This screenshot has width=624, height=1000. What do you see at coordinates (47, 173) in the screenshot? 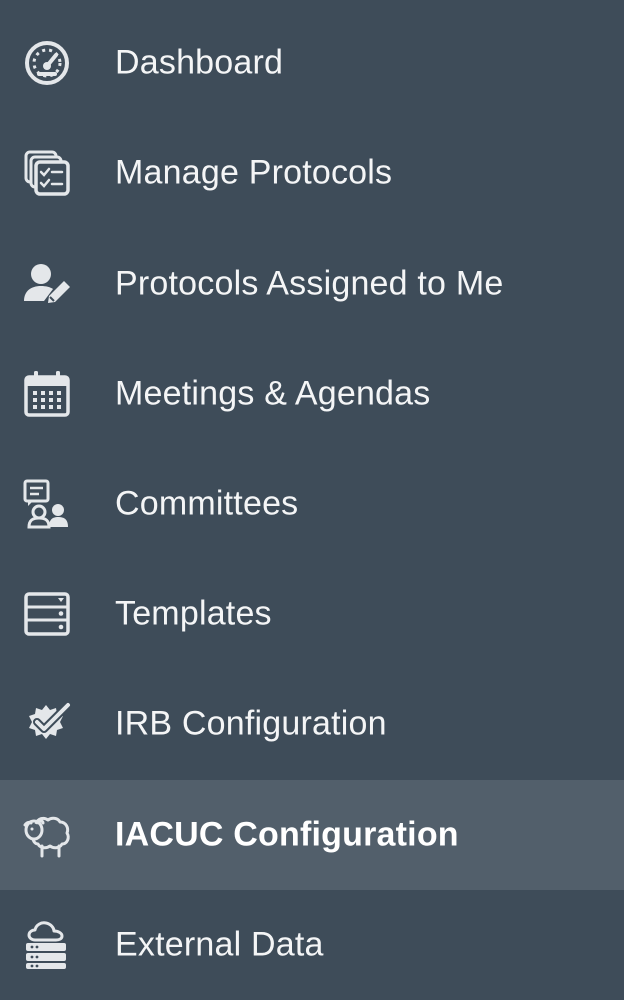
I see `manage-protocols-icon` at bounding box center [47, 173].